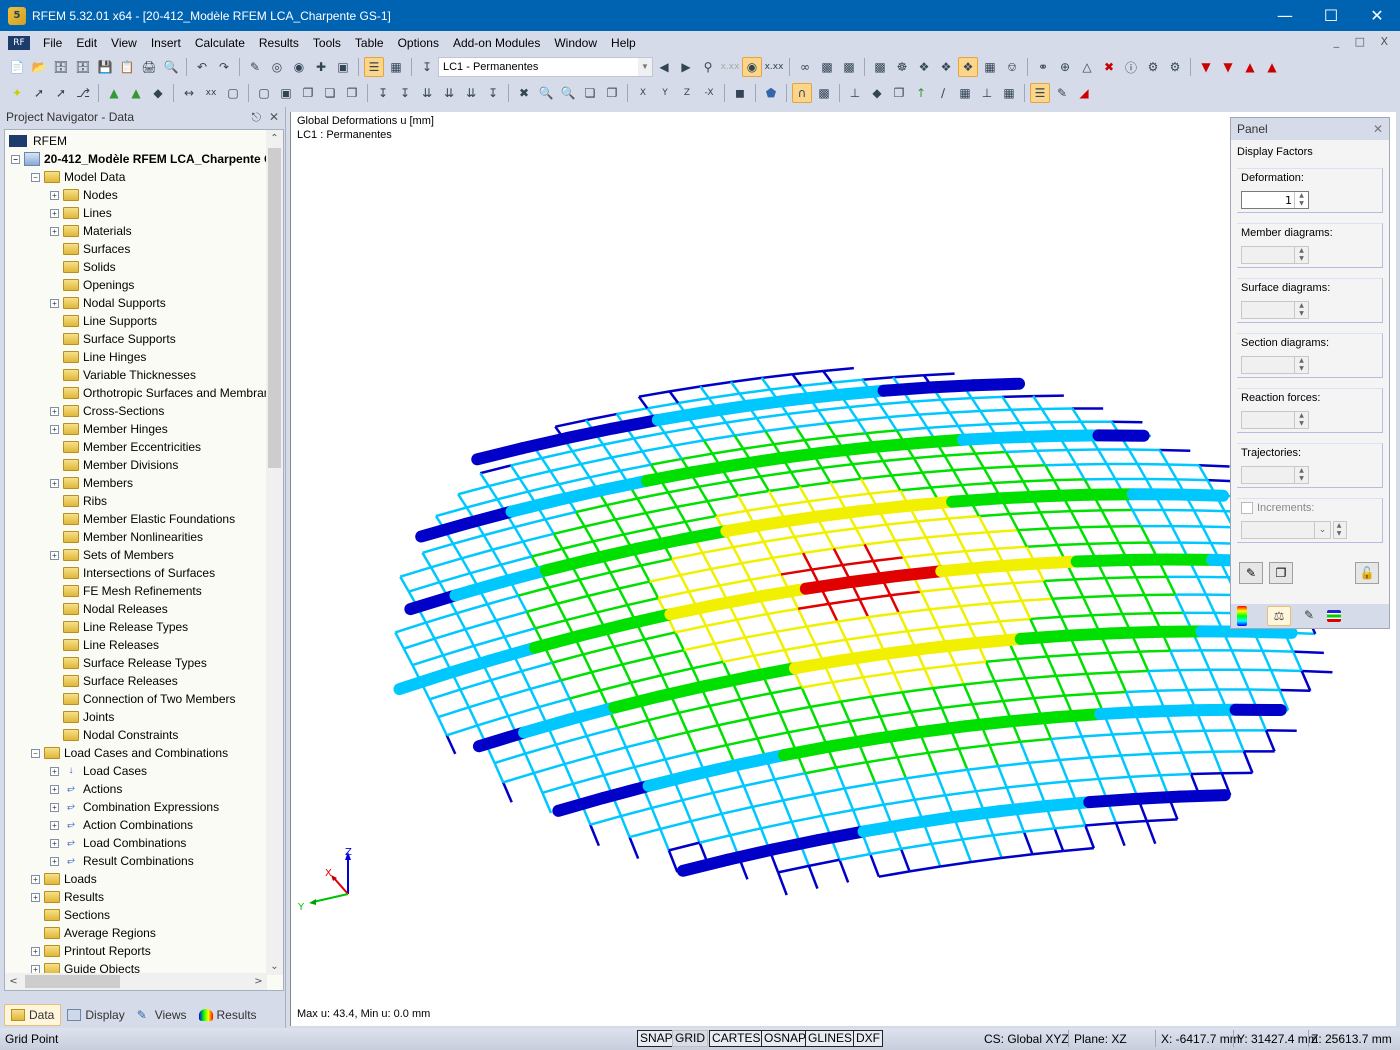 The width and height of the screenshot is (1400, 1050). Describe the element at coordinates (1275, 475) in the screenshot. I see `display-factor-spinner: ▲ ▼` at that location.